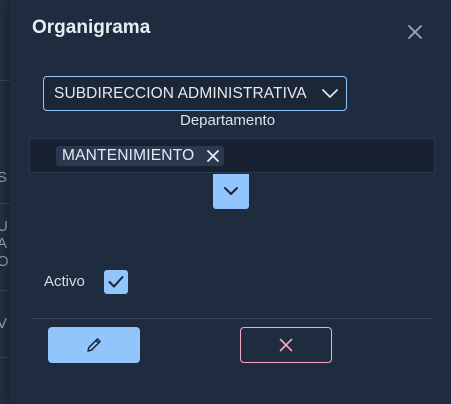 This screenshot has width=451, height=404. I want to click on departamento-dropdown-button, so click(231, 191).